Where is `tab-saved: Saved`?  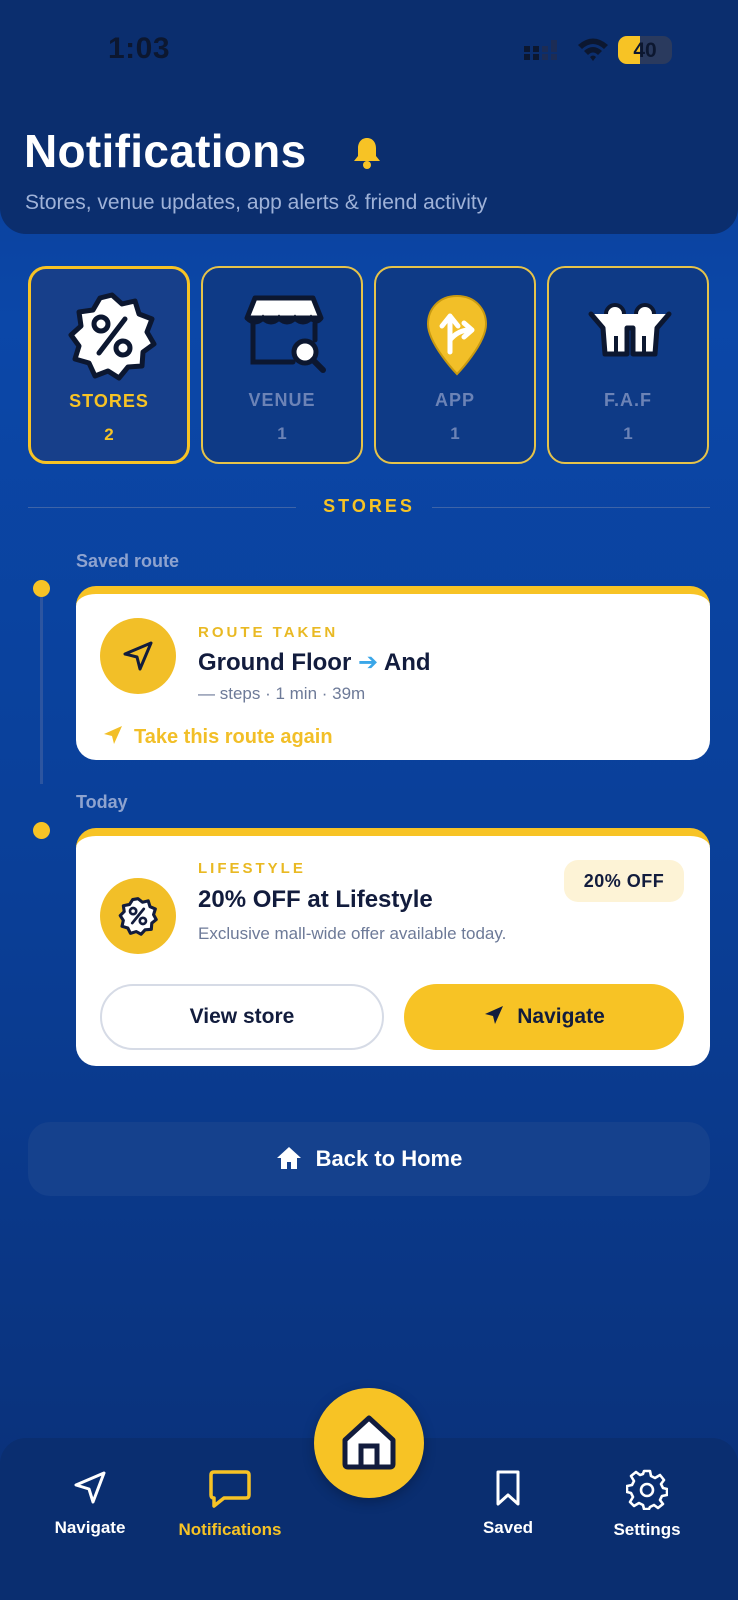 tab-saved: Saved is located at coordinates (508, 1503).